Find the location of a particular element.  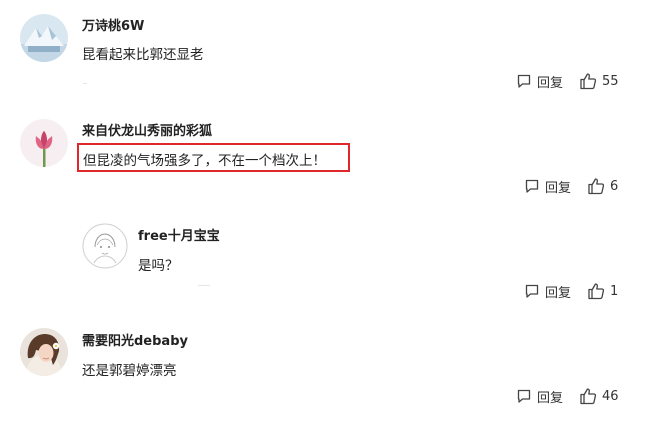

comment-text: 但昆凌的气场强多了，不在一个档次上！ is located at coordinates (204, 161).